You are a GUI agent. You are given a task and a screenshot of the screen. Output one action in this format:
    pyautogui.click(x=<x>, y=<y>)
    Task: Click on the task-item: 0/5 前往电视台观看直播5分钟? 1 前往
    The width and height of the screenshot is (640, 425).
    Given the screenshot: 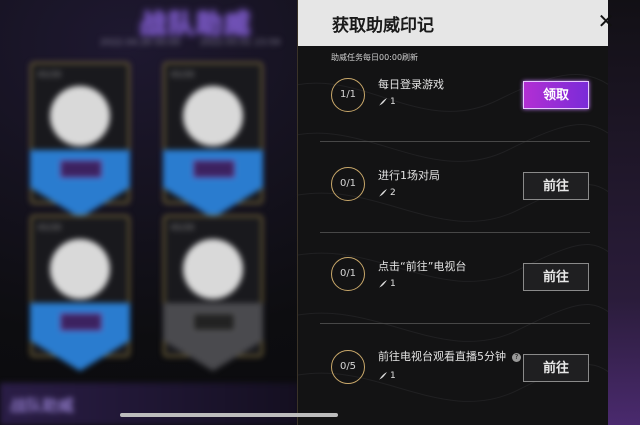 What is the action you would take?
    pyautogui.click(x=453, y=379)
    